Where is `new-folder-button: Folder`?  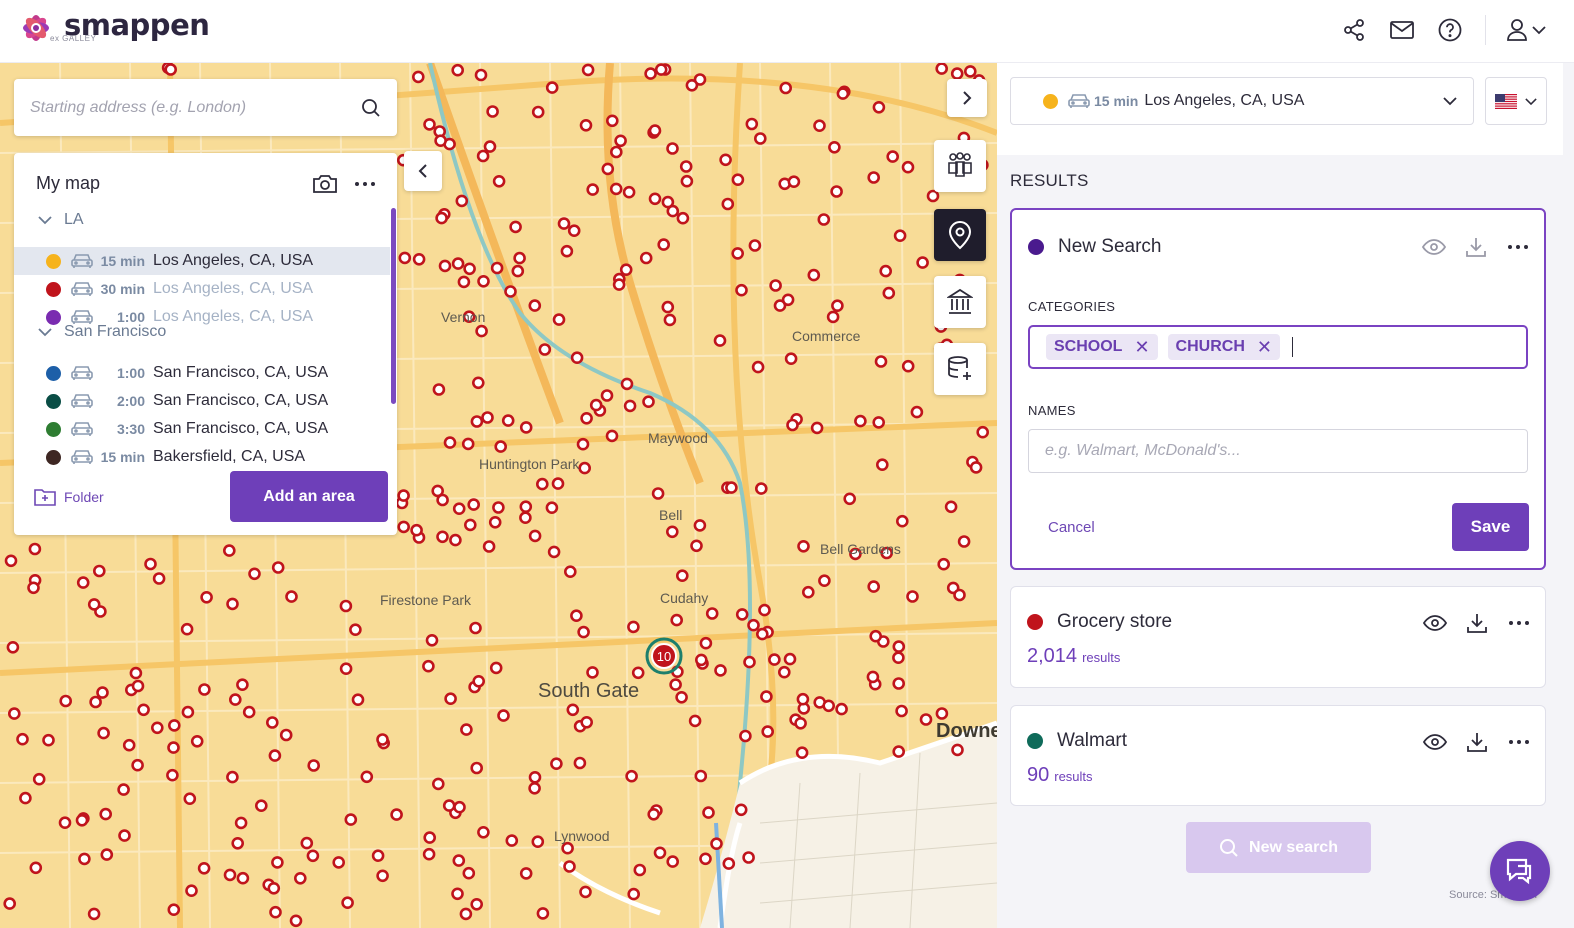 new-folder-button: Folder is located at coordinates (69, 497).